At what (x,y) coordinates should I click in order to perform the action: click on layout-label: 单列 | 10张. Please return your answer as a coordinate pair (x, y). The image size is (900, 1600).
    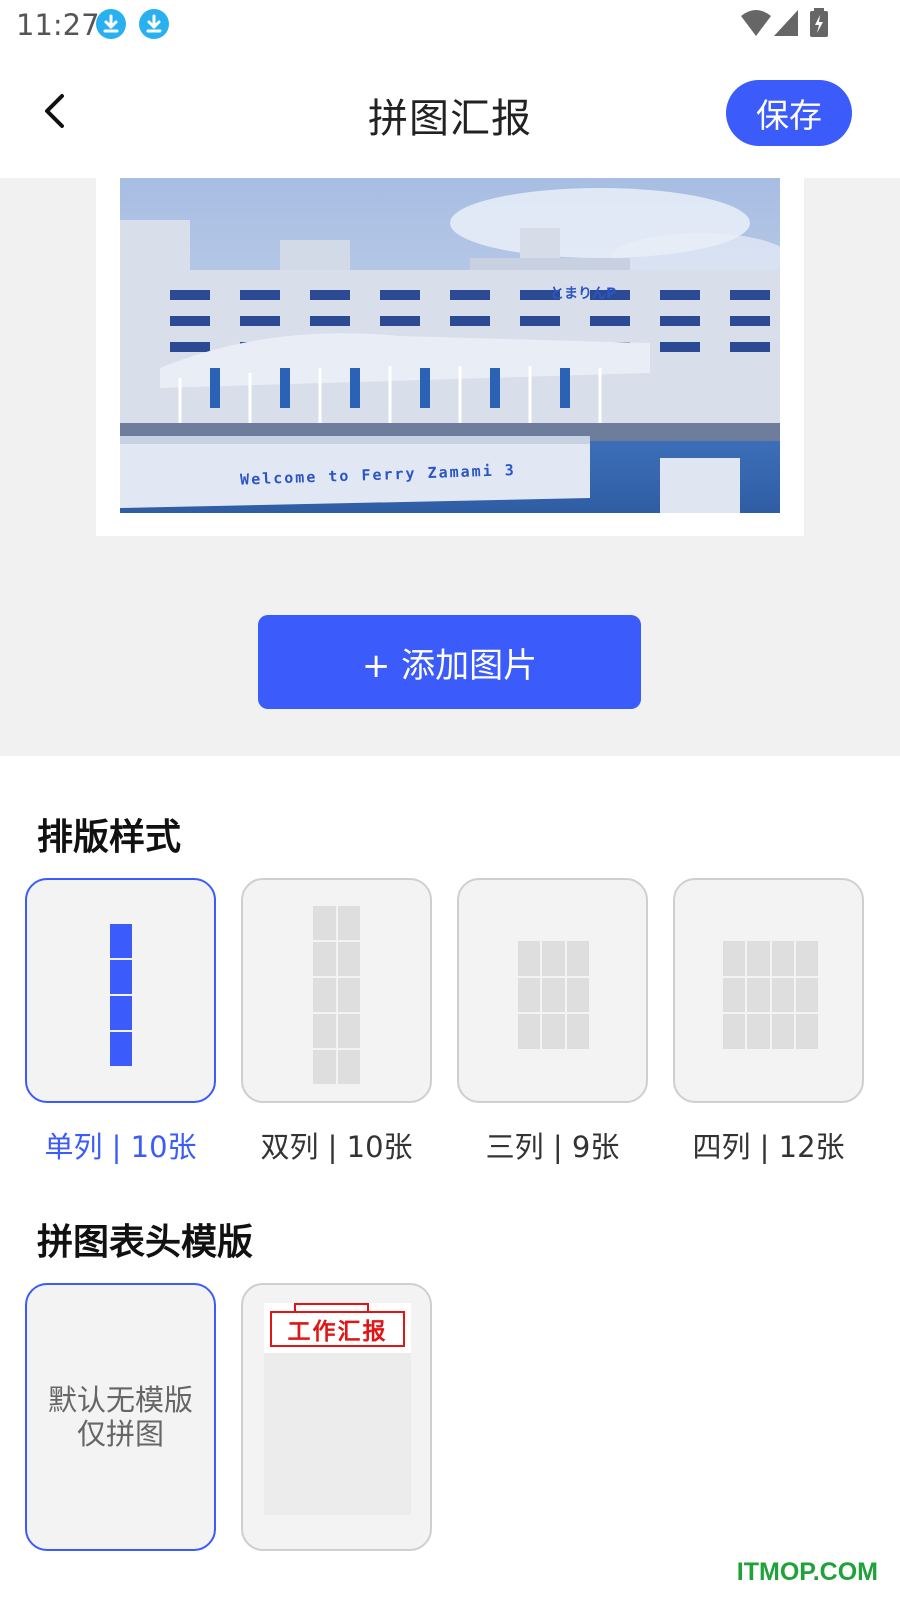
    Looking at the image, I should click on (120, 1147).